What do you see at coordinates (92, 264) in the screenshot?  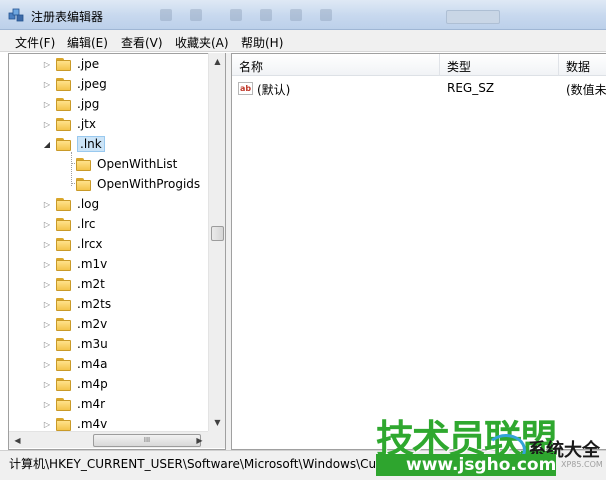 I see `tree-item-label: .m1v` at bounding box center [92, 264].